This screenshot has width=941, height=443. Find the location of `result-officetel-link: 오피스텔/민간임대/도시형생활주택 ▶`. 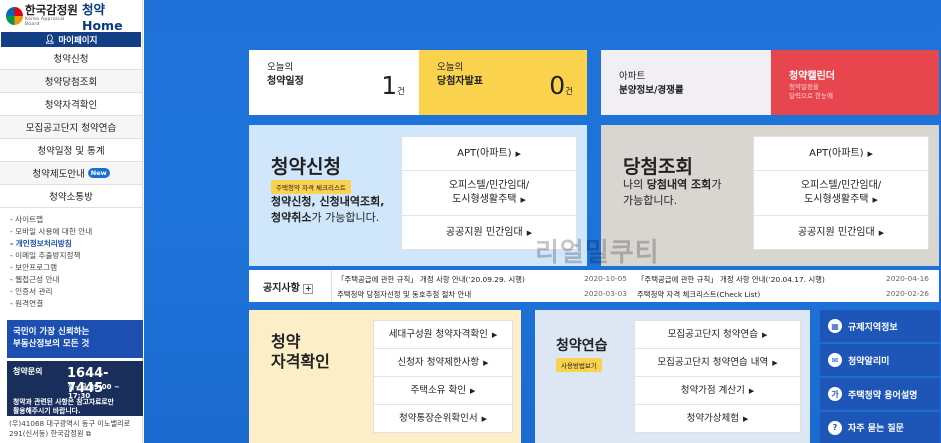

result-officetel-link: 오피스텔/민간임대/도시형생활주택 ▶ is located at coordinates (841, 193).